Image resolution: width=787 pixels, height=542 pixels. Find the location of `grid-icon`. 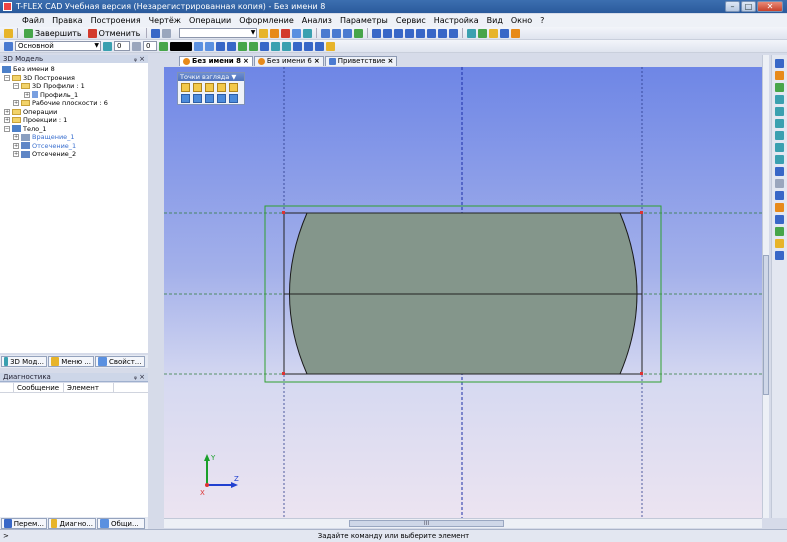

grid-icon is located at coordinates (275, 46).